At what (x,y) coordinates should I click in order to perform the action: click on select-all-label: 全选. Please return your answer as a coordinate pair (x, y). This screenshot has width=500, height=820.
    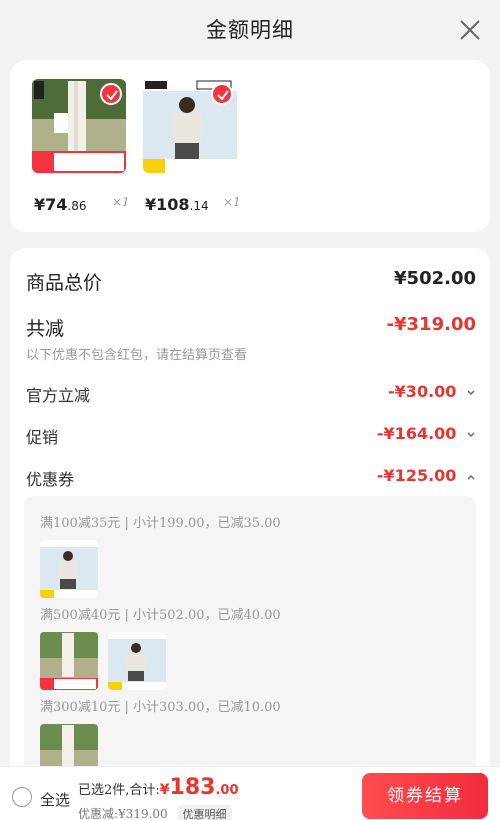
    Looking at the image, I should click on (55, 799).